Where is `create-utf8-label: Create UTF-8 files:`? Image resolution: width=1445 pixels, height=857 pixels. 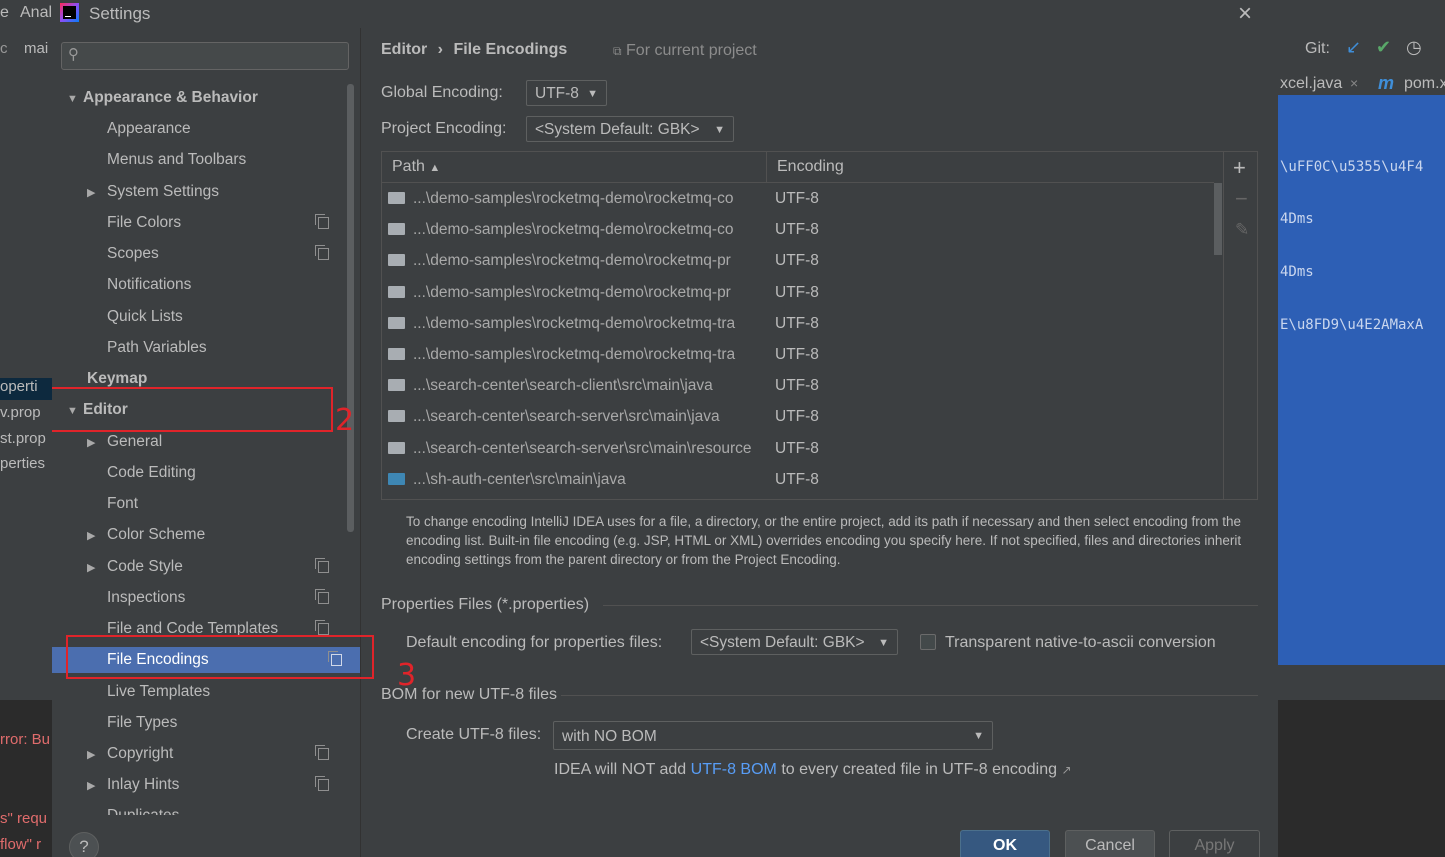 create-utf8-label: Create UTF-8 files: is located at coordinates (474, 734).